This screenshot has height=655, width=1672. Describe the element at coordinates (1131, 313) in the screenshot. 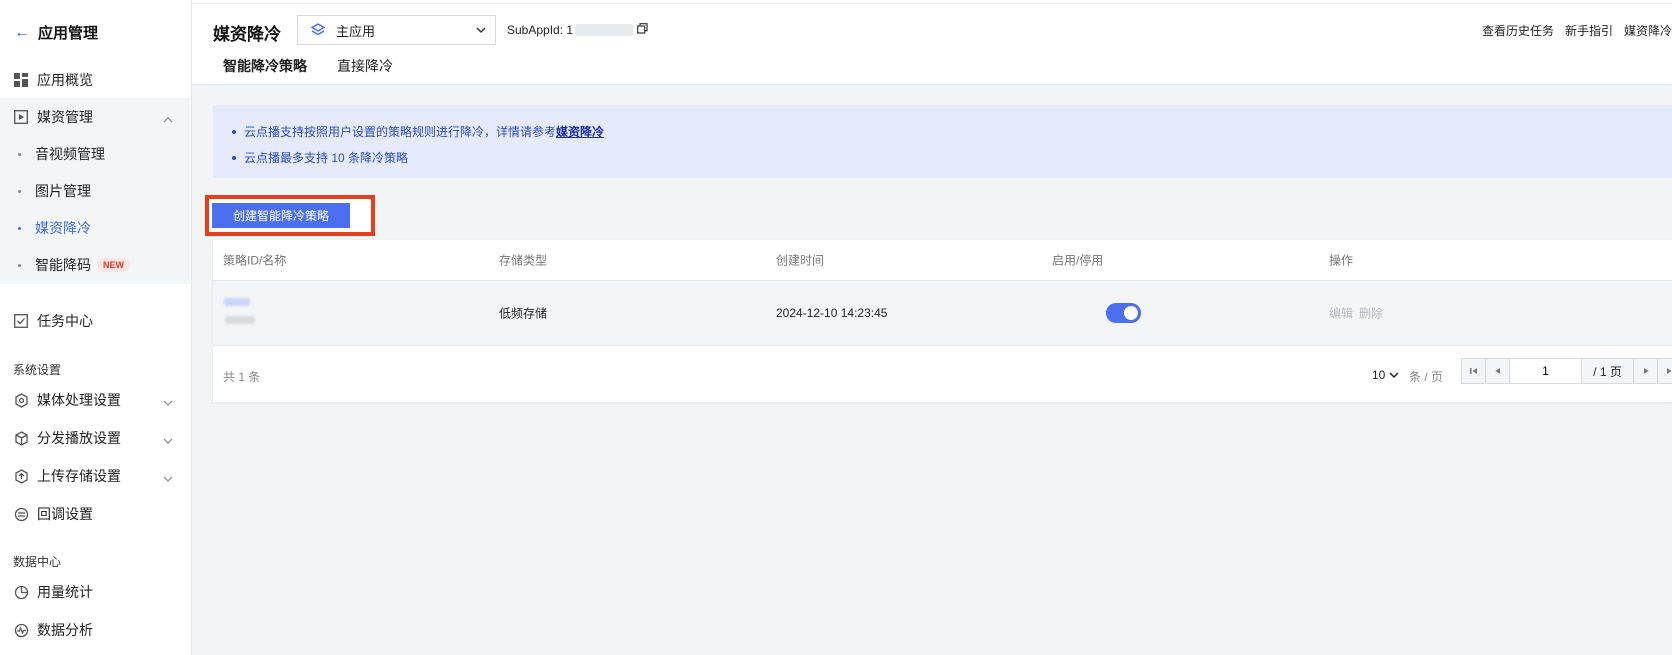

I see `toggle-knob` at that location.